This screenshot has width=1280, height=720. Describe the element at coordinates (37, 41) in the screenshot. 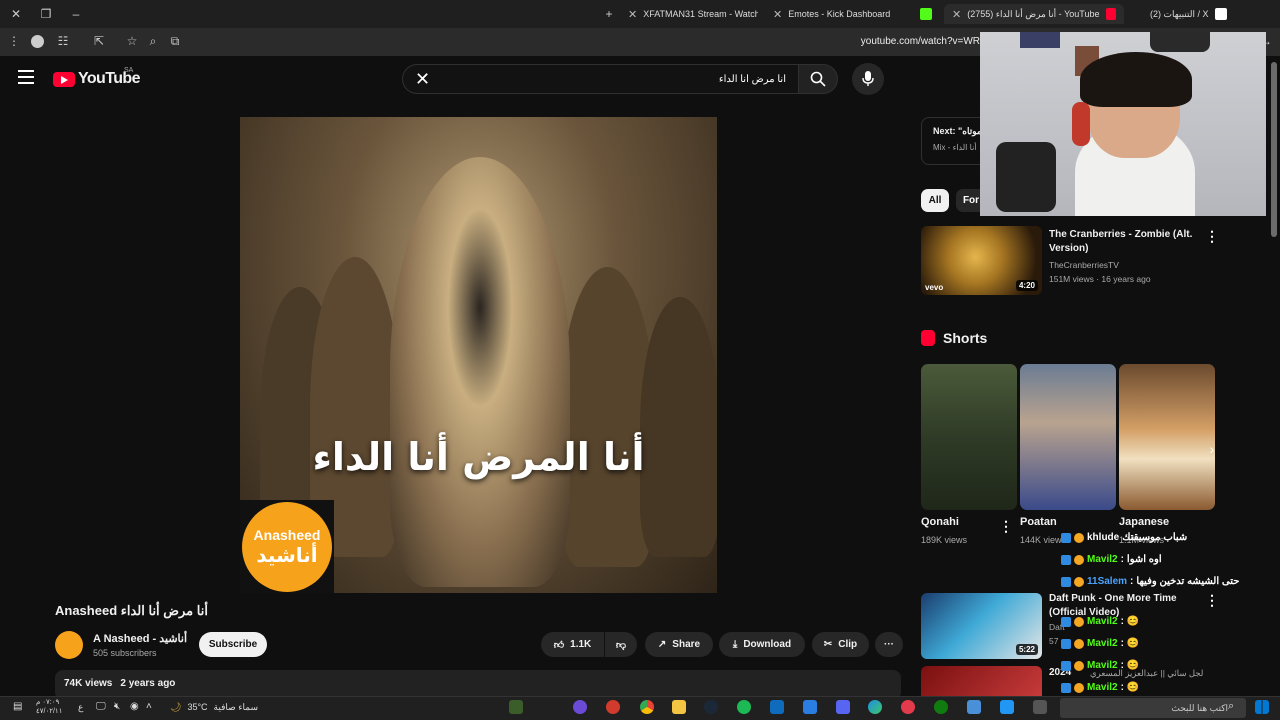

I see `profile-icon` at that location.